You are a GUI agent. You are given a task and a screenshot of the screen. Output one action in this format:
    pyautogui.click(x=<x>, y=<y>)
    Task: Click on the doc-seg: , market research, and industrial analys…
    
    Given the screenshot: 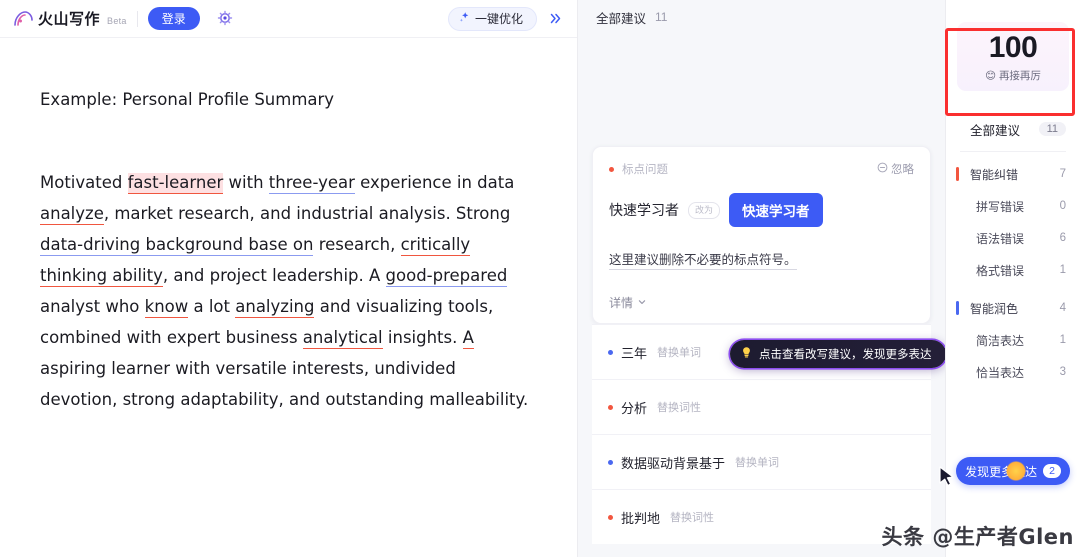 What is the action you would take?
    pyautogui.click(x=307, y=213)
    